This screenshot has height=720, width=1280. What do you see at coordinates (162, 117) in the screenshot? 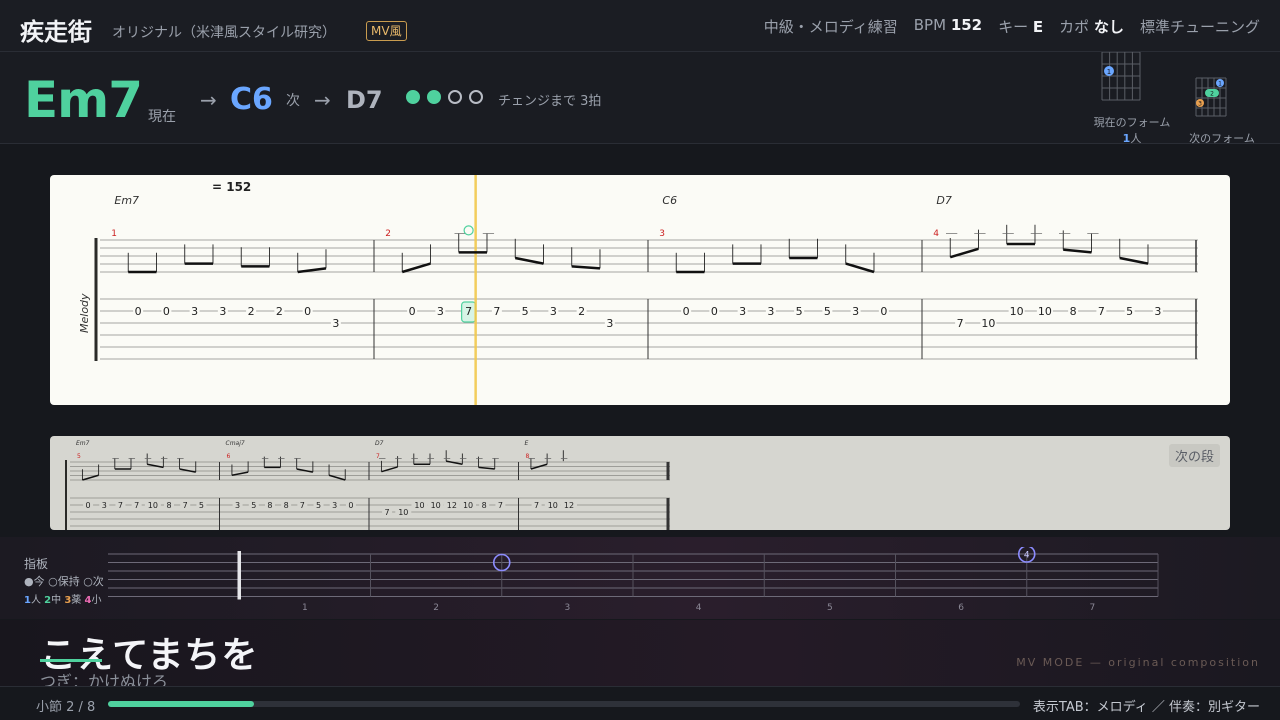
I see `current-chord-label: 現在` at bounding box center [162, 117].